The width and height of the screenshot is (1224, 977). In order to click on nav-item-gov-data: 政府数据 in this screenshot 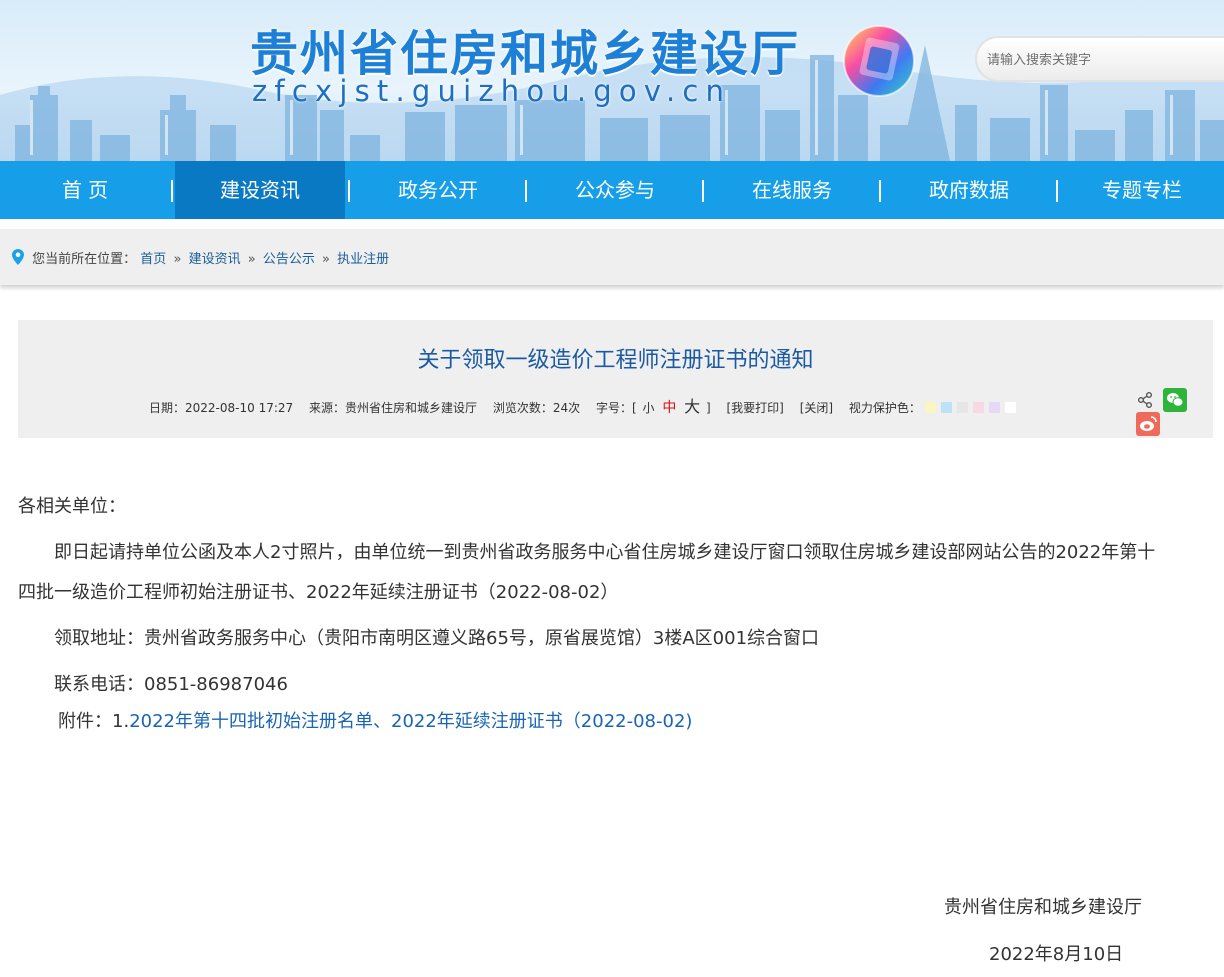, I will do `click(969, 190)`.